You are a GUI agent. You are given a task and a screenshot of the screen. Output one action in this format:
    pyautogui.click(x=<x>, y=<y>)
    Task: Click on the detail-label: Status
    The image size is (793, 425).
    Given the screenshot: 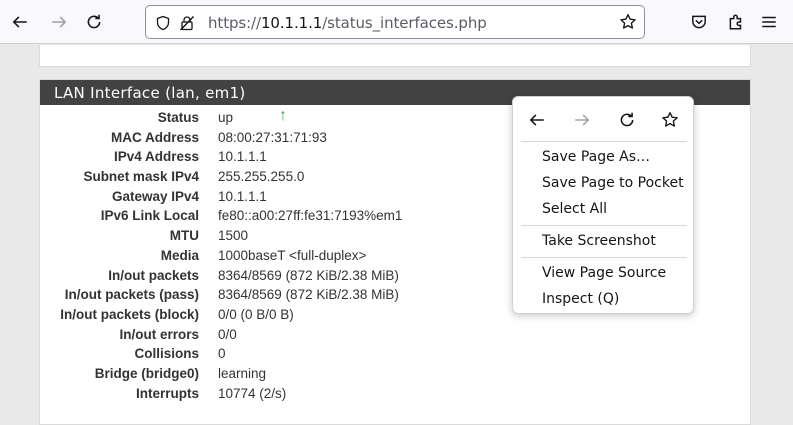 What is the action you would take?
    pyautogui.click(x=178, y=117)
    